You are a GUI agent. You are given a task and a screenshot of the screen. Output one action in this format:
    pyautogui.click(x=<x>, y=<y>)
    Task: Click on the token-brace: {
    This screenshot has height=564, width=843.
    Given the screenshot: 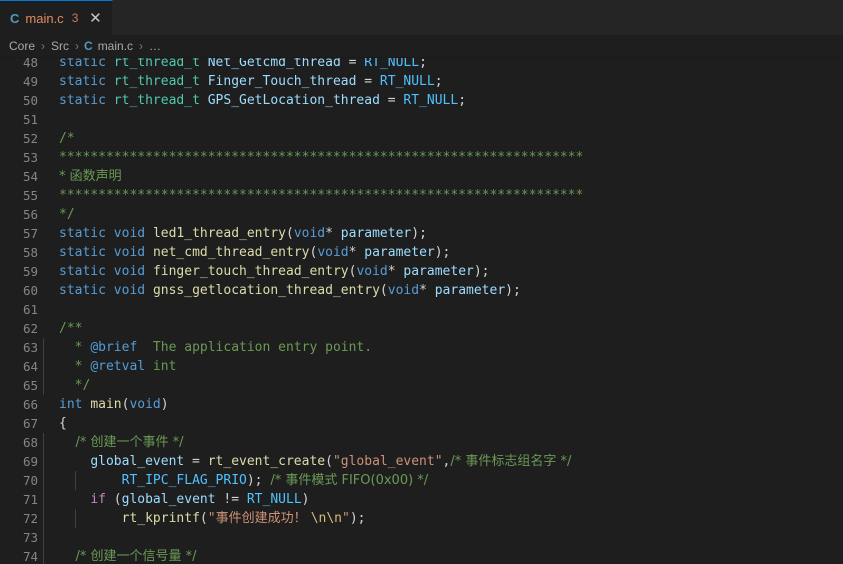 What is the action you would take?
    pyautogui.click(x=63, y=423)
    